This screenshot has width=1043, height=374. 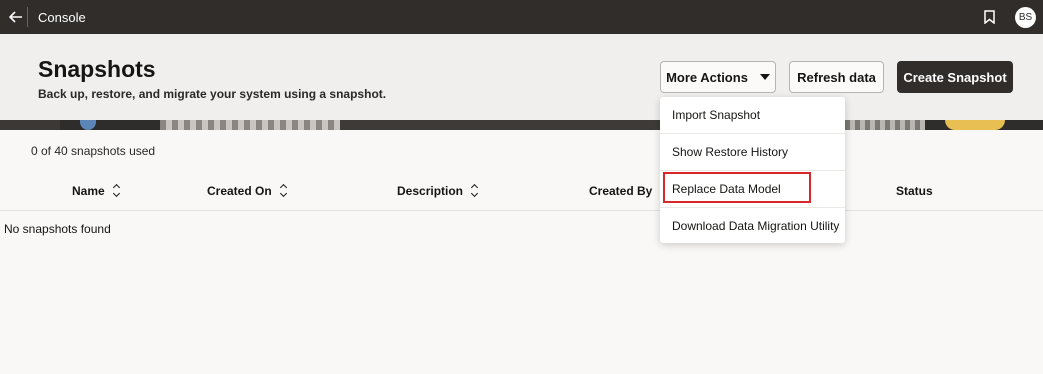 What do you see at coordinates (97, 69) in the screenshot?
I see `page-title: Snapshots` at bounding box center [97, 69].